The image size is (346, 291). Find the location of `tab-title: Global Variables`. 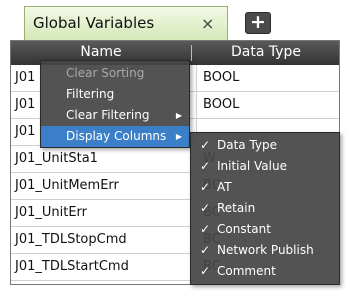

tab-title: Global Variables is located at coordinates (94, 23).